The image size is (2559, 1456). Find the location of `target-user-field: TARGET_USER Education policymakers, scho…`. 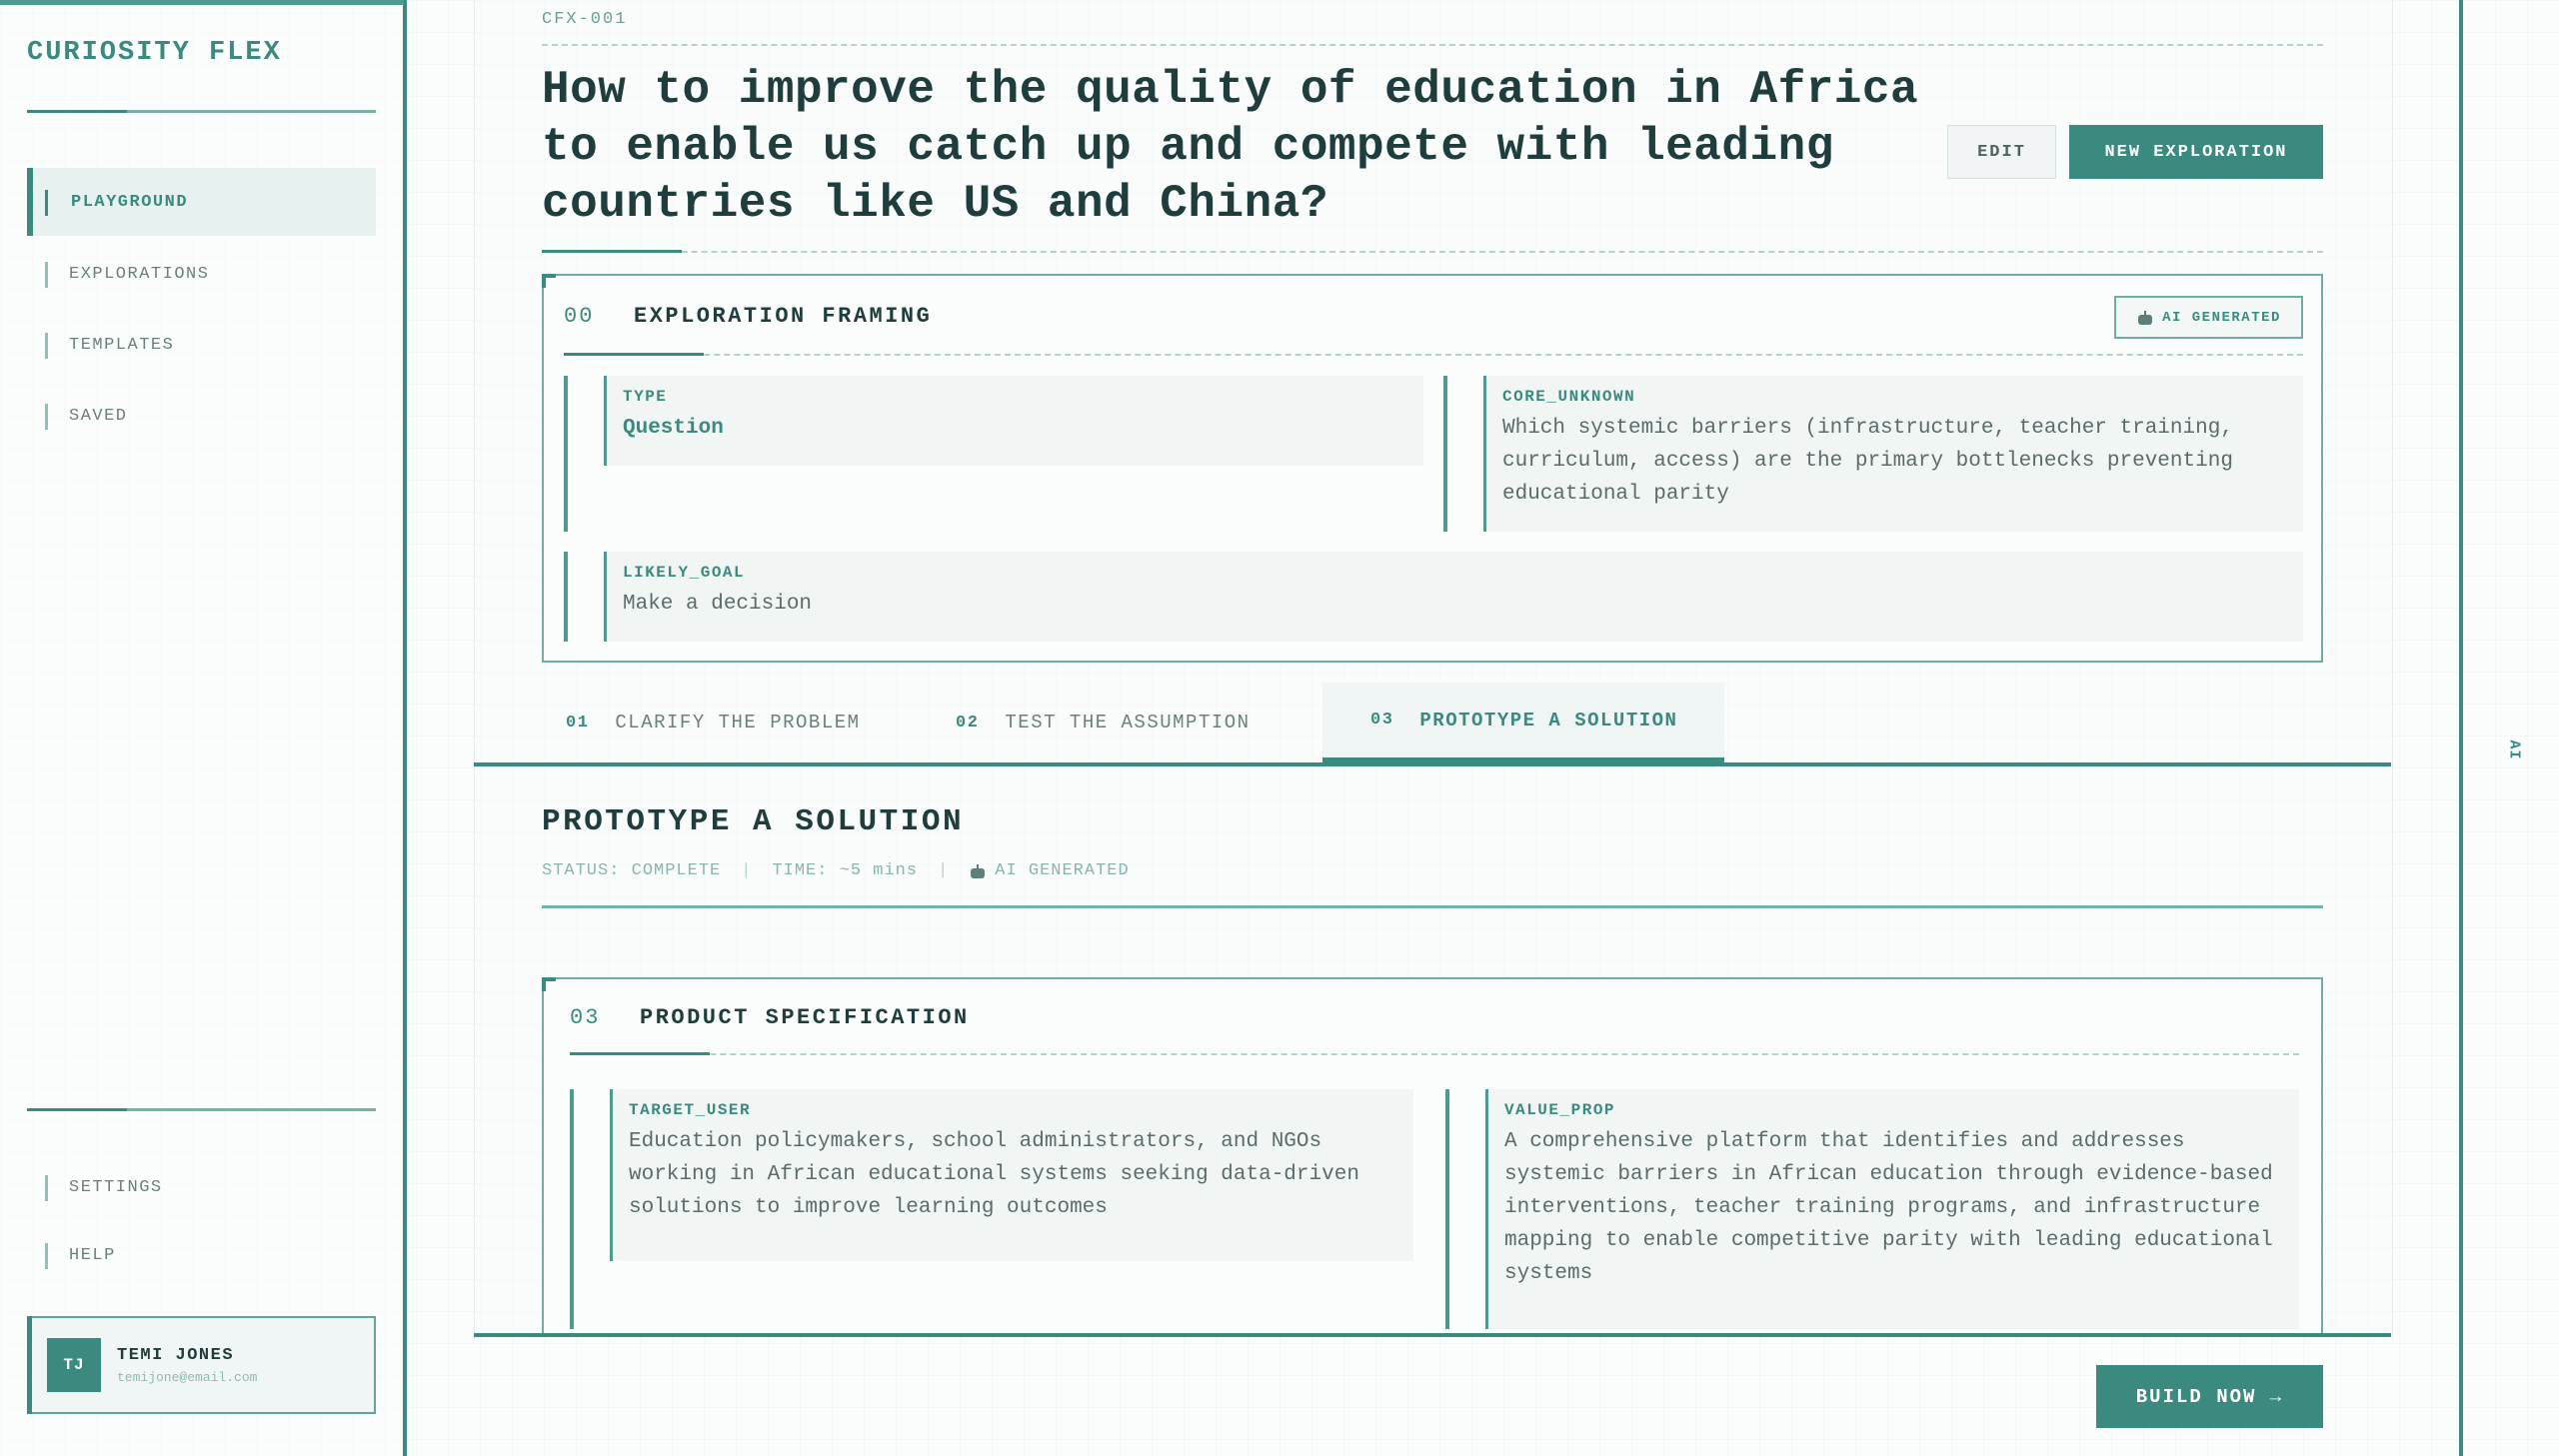

target-user-field: TARGET_USER Education policymakers, scho… is located at coordinates (1011, 1175).